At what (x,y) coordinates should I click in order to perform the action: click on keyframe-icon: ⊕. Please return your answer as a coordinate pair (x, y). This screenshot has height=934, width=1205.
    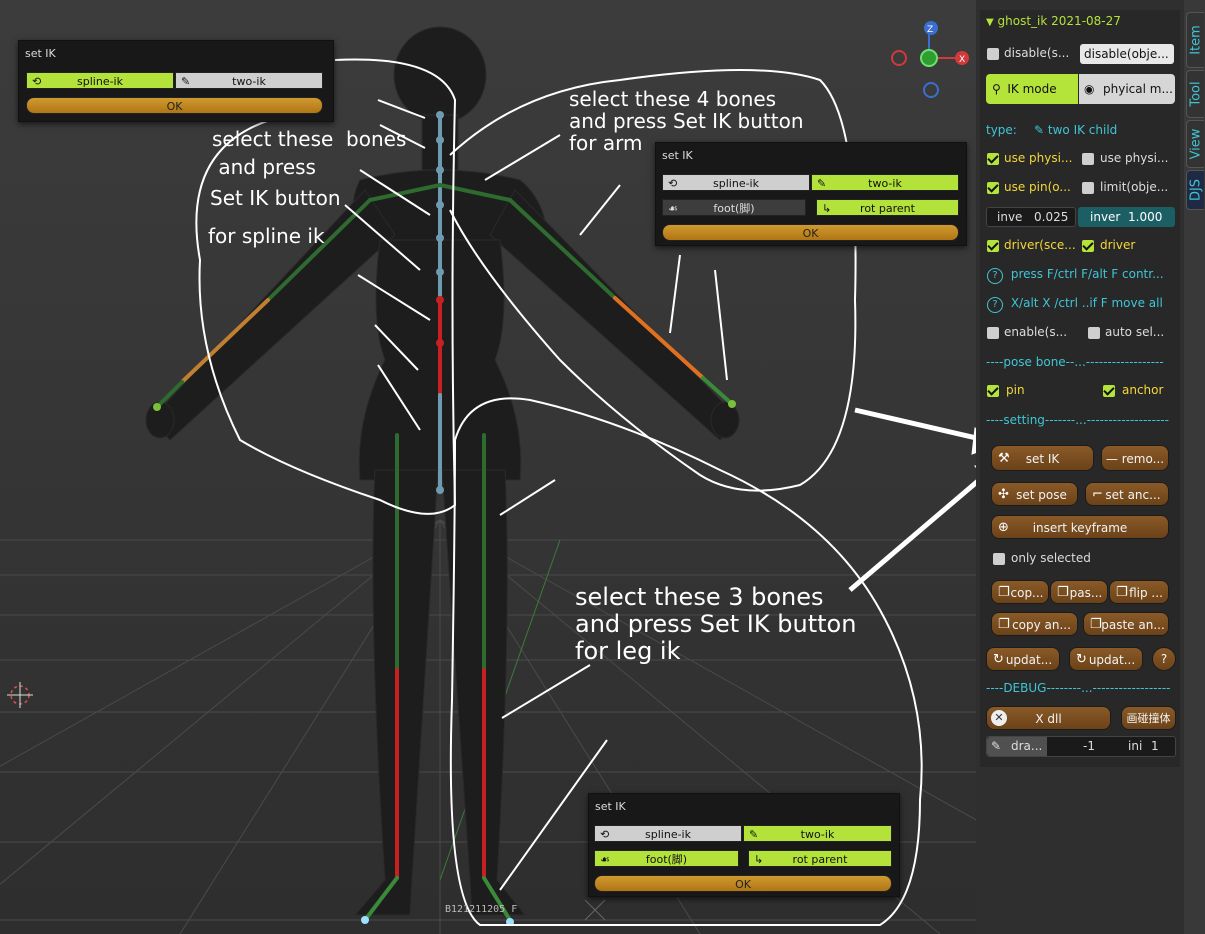
    Looking at the image, I should click on (1003, 527).